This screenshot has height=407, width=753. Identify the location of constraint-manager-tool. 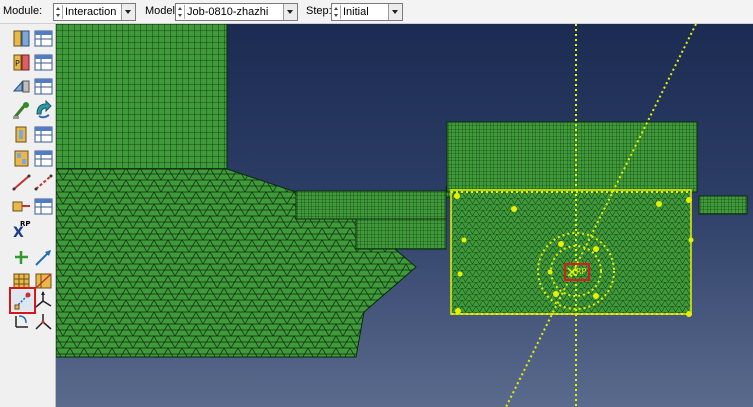
(43, 134).